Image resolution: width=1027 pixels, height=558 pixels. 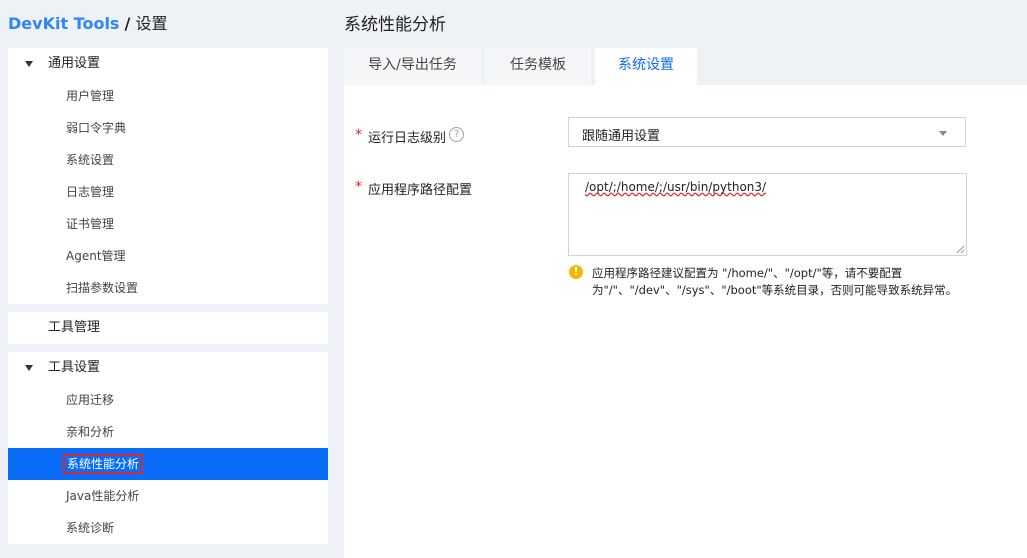 What do you see at coordinates (168, 528) in the screenshot?
I see `sidebar-item-system-diagnosis: 系统诊断` at bounding box center [168, 528].